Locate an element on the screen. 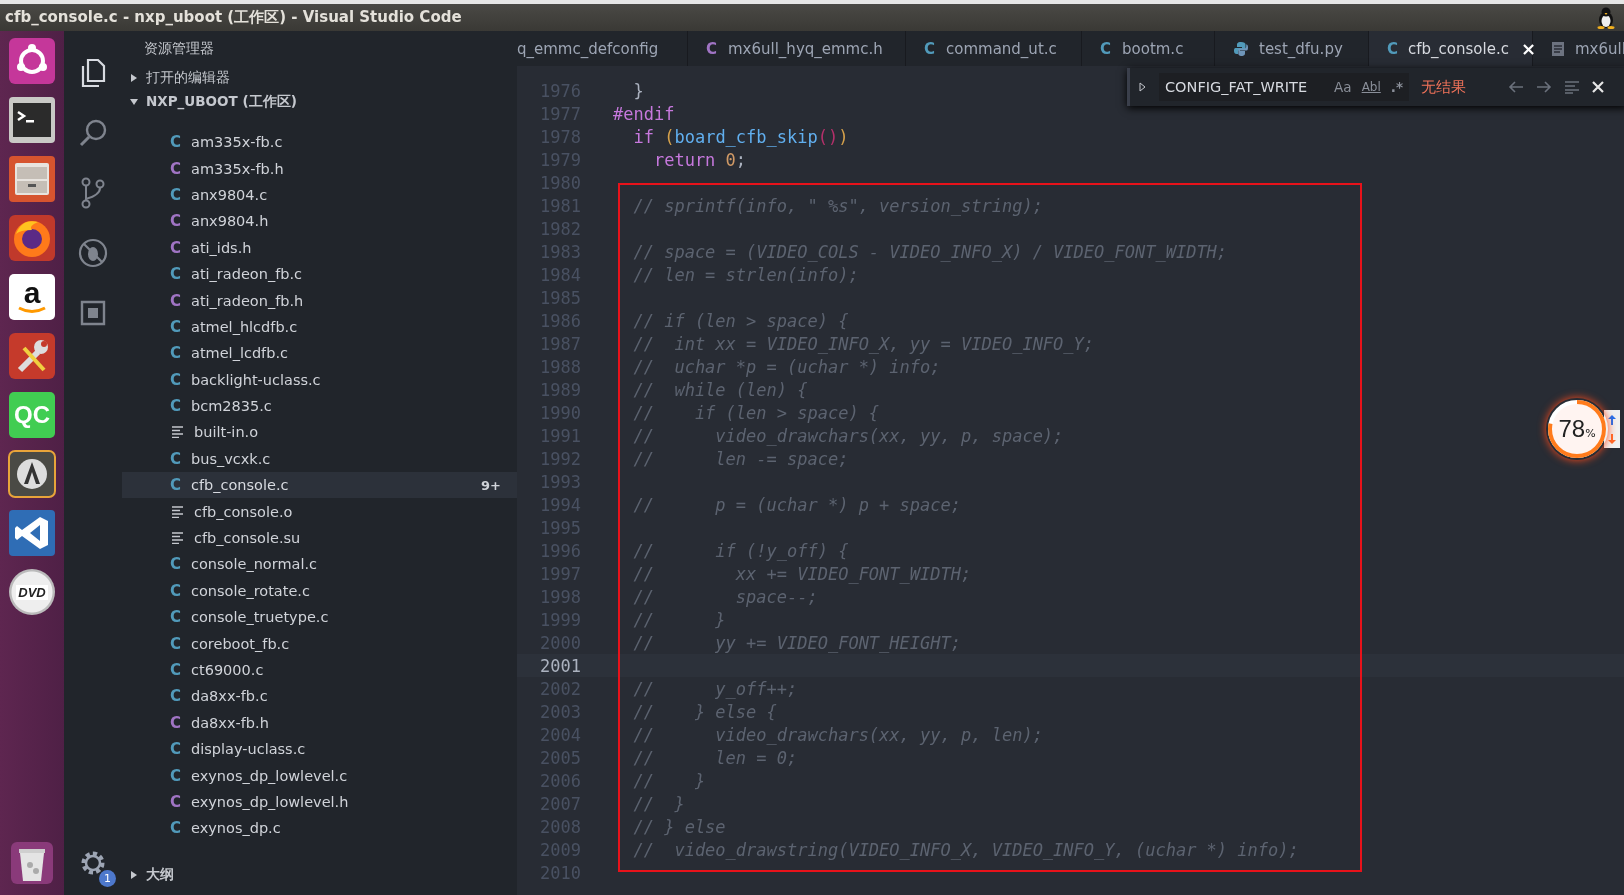 Image resolution: width=1624 pixels, height=895 pixels. section-header: NXP_UBOOT (工作区) is located at coordinates (319, 102).